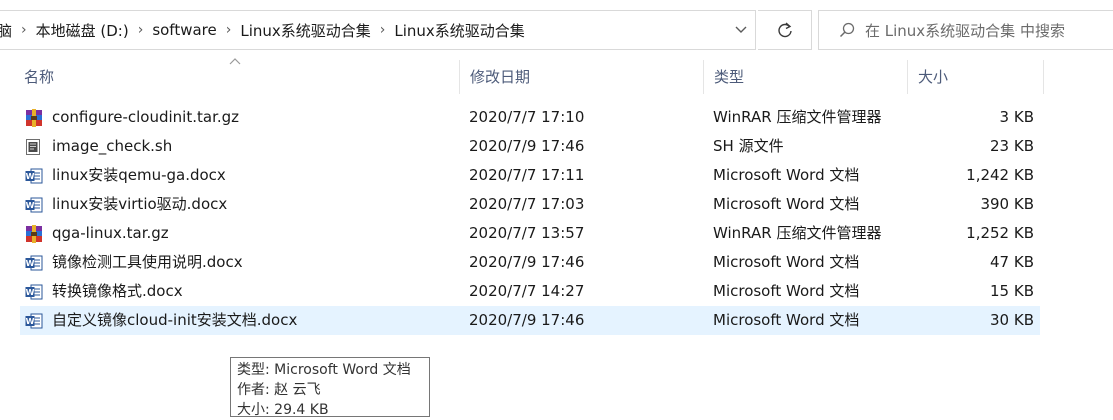 This screenshot has height=420, width=1113. Describe the element at coordinates (748, 146) in the screenshot. I see `file-type: SH 源文件` at that location.